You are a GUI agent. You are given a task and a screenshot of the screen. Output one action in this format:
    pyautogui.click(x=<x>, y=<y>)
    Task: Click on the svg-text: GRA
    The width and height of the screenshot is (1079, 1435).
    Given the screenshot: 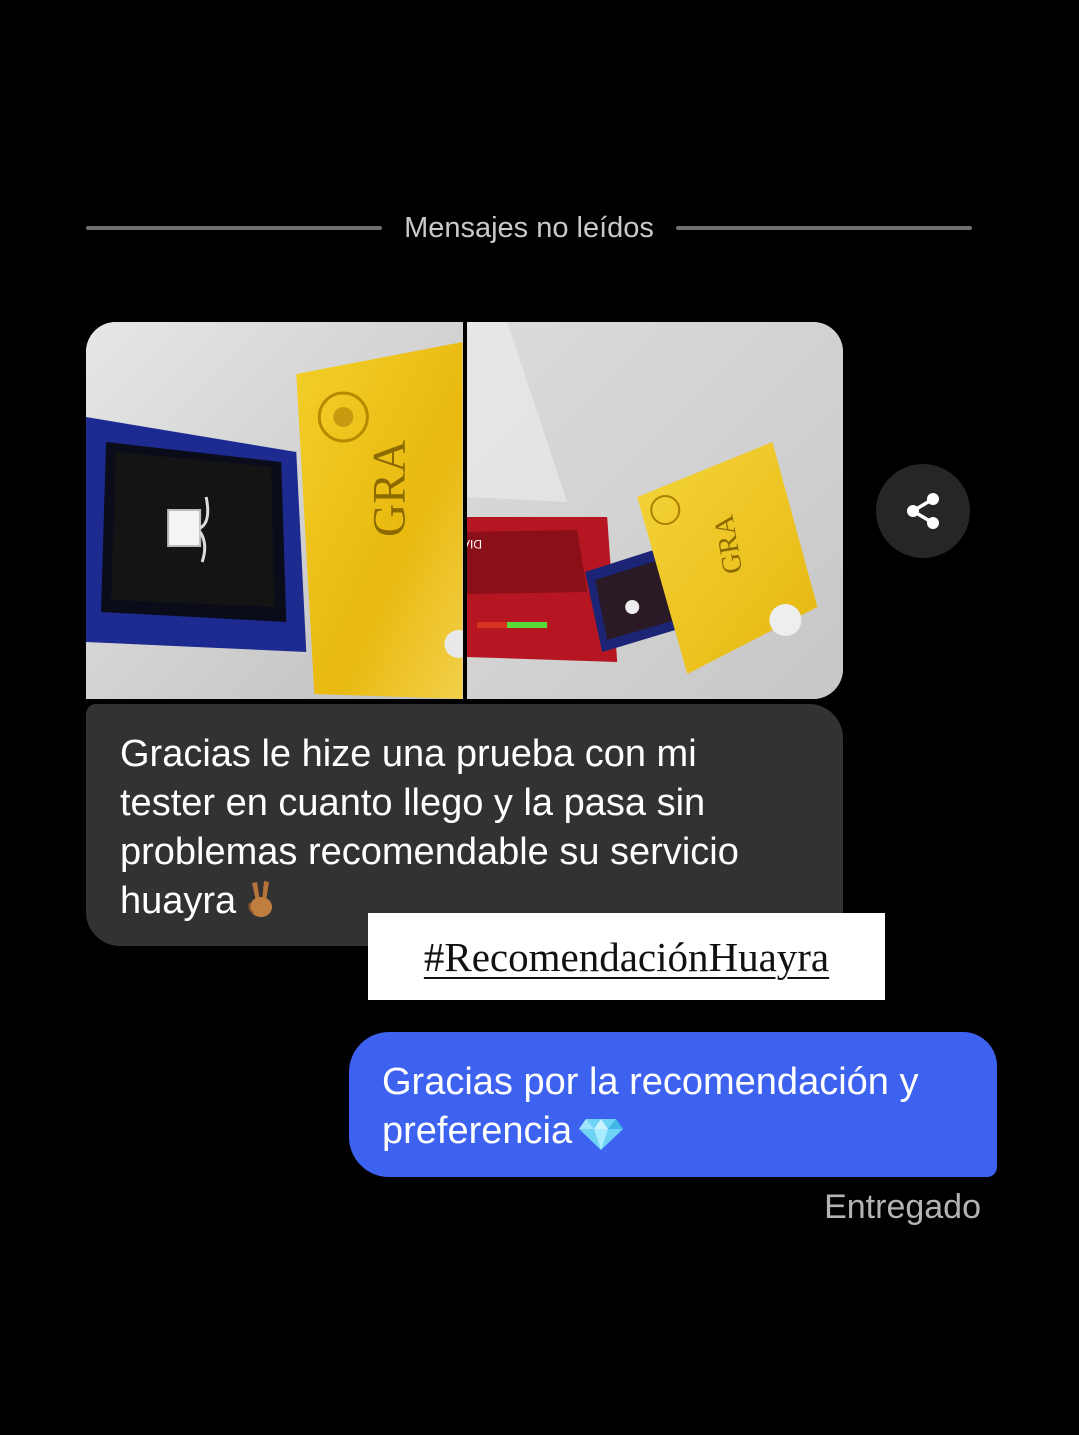 What is the action you would take?
    pyautogui.click(x=388, y=488)
    